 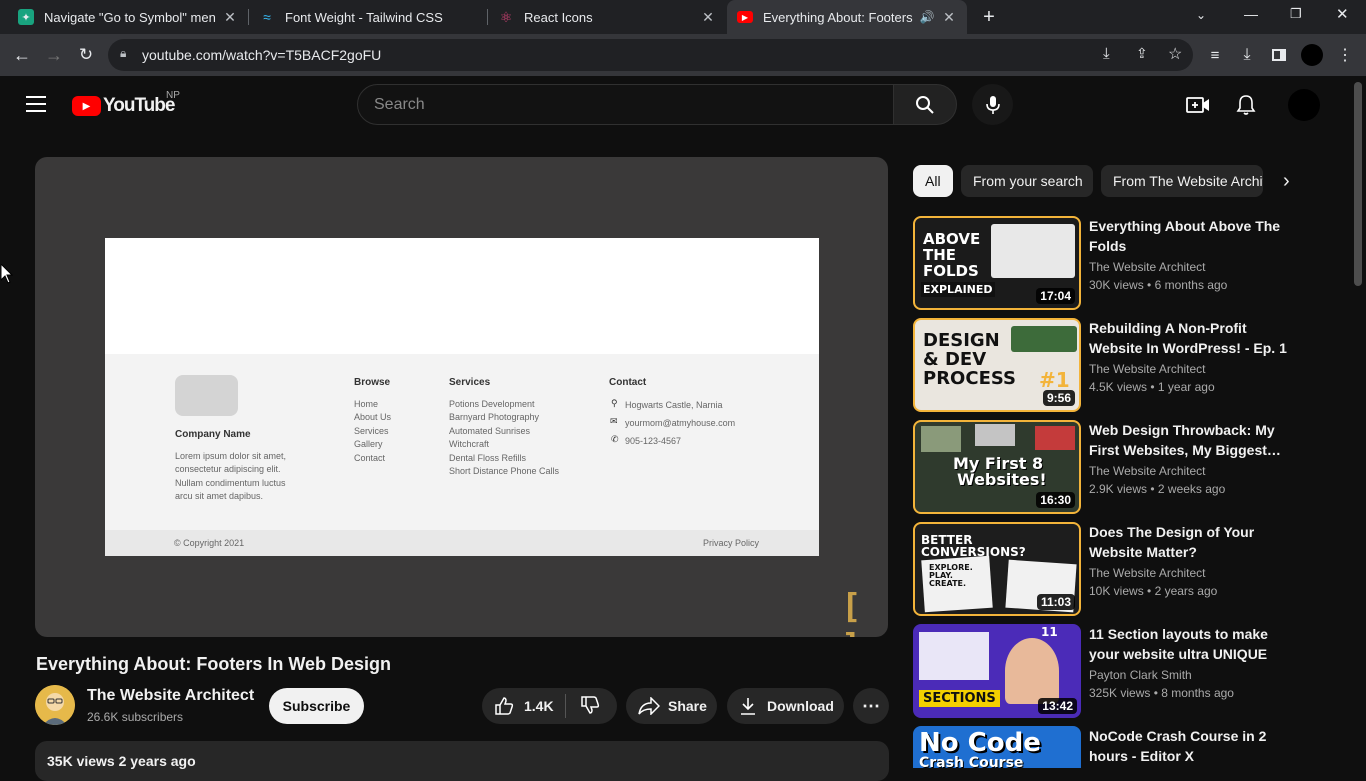 I want to click on like-count: 1.4K, so click(x=539, y=706).